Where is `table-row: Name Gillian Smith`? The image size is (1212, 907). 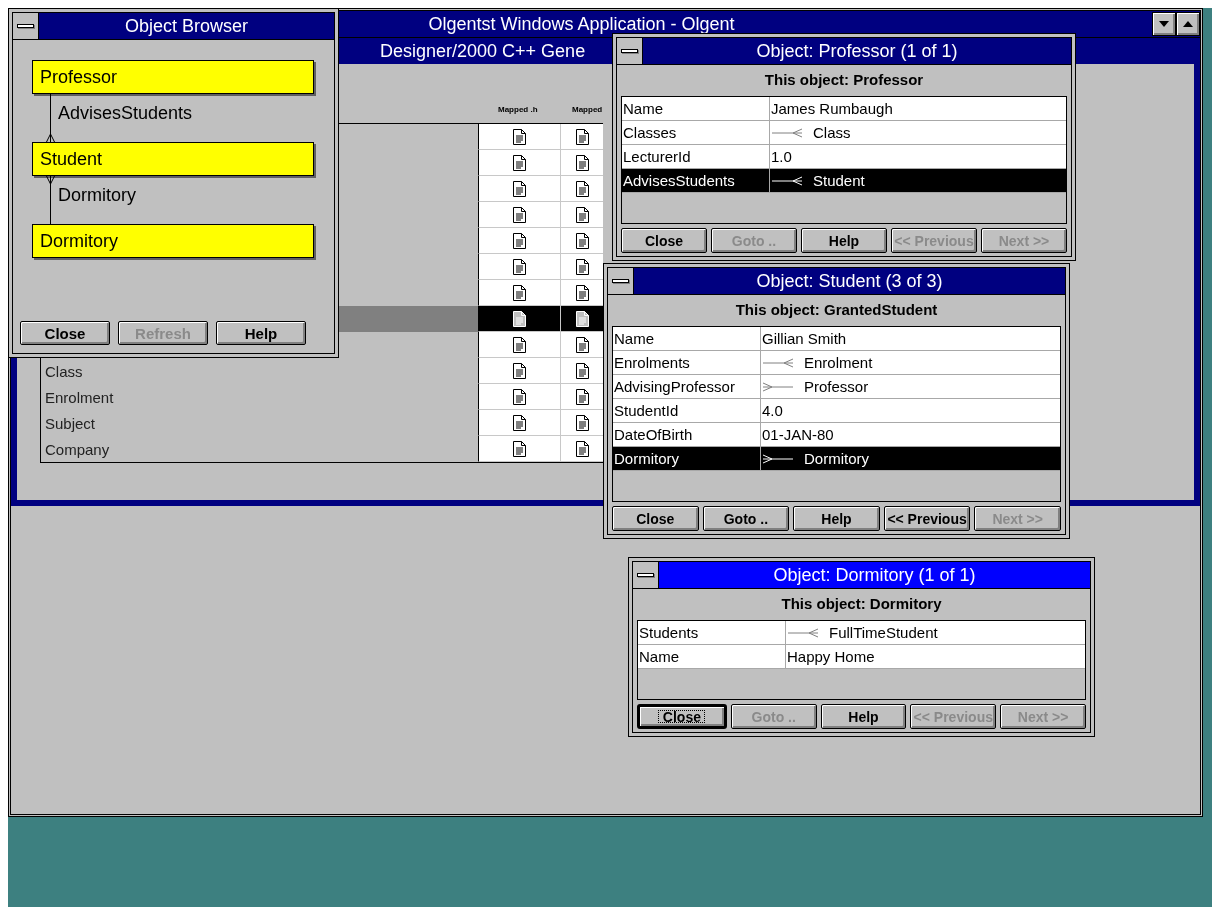 table-row: Name Gillian Smith is located at coordinates (836, 339).